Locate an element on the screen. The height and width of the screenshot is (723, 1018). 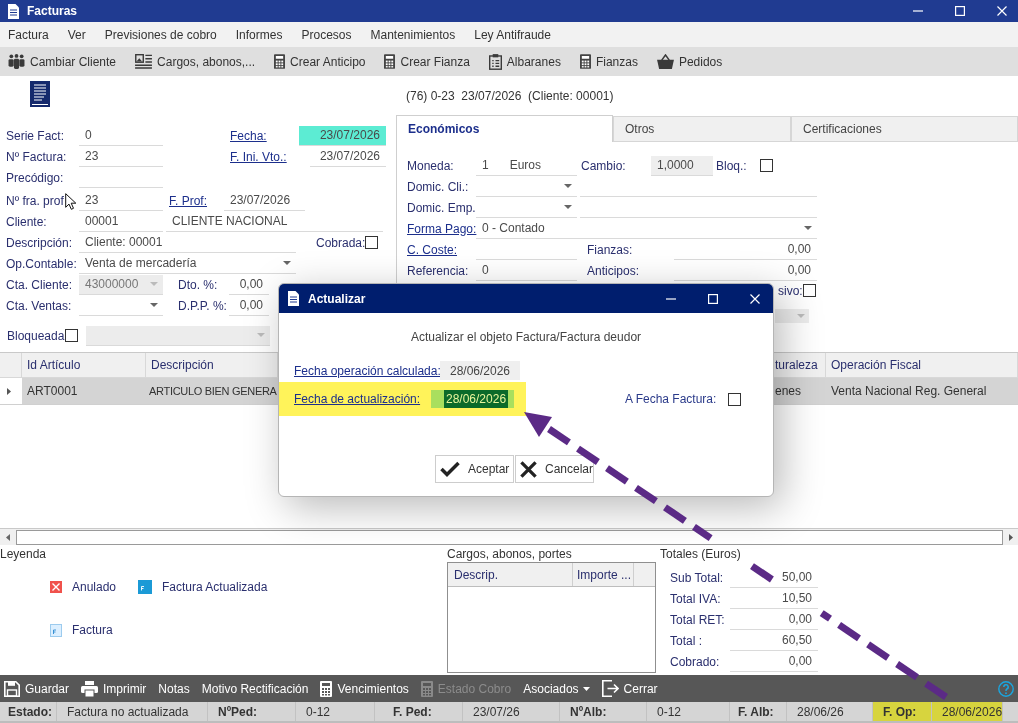
status-value: 23/07/26 is located at coordinates (511, 711).